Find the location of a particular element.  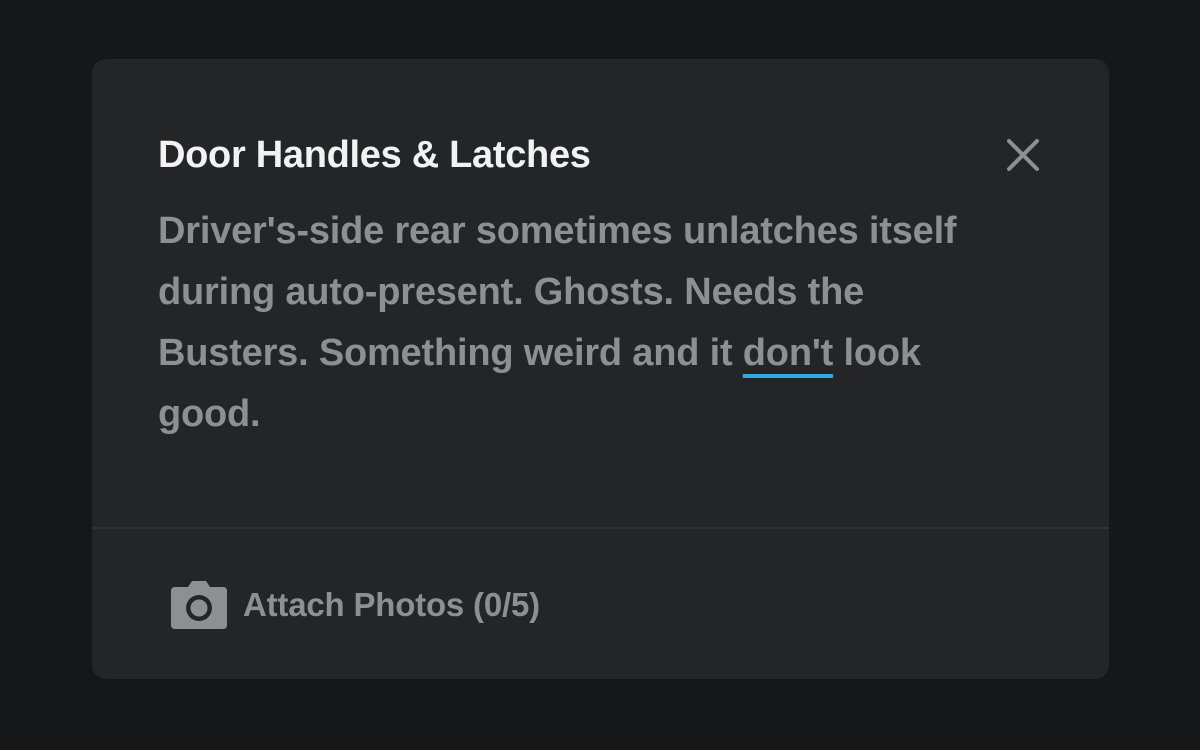

note-title: Door Handles & Latches is located at coordinates (374, 155).